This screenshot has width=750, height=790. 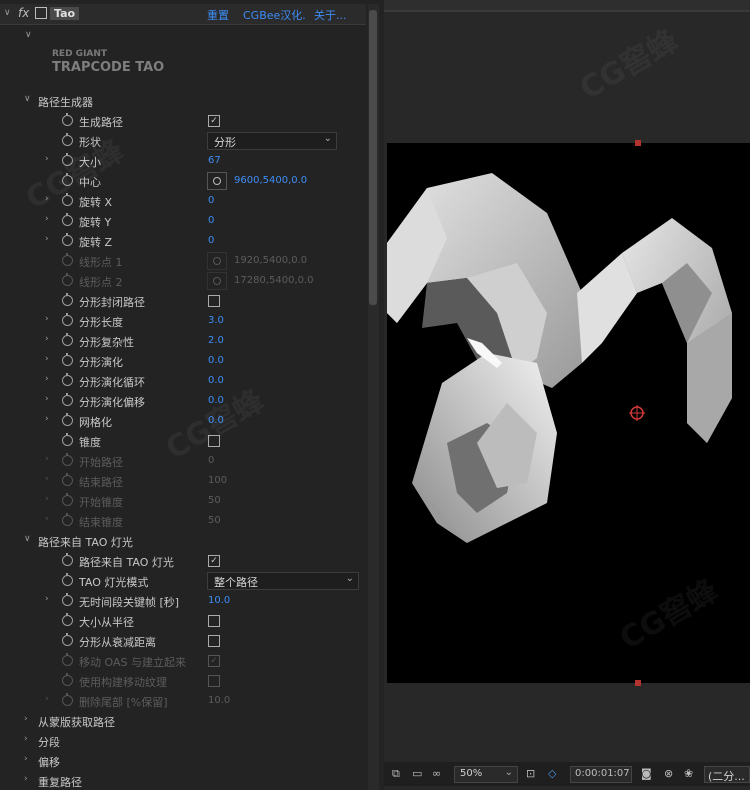 I want to click on group-label: 路径生成器, so click(x=65, y=102).